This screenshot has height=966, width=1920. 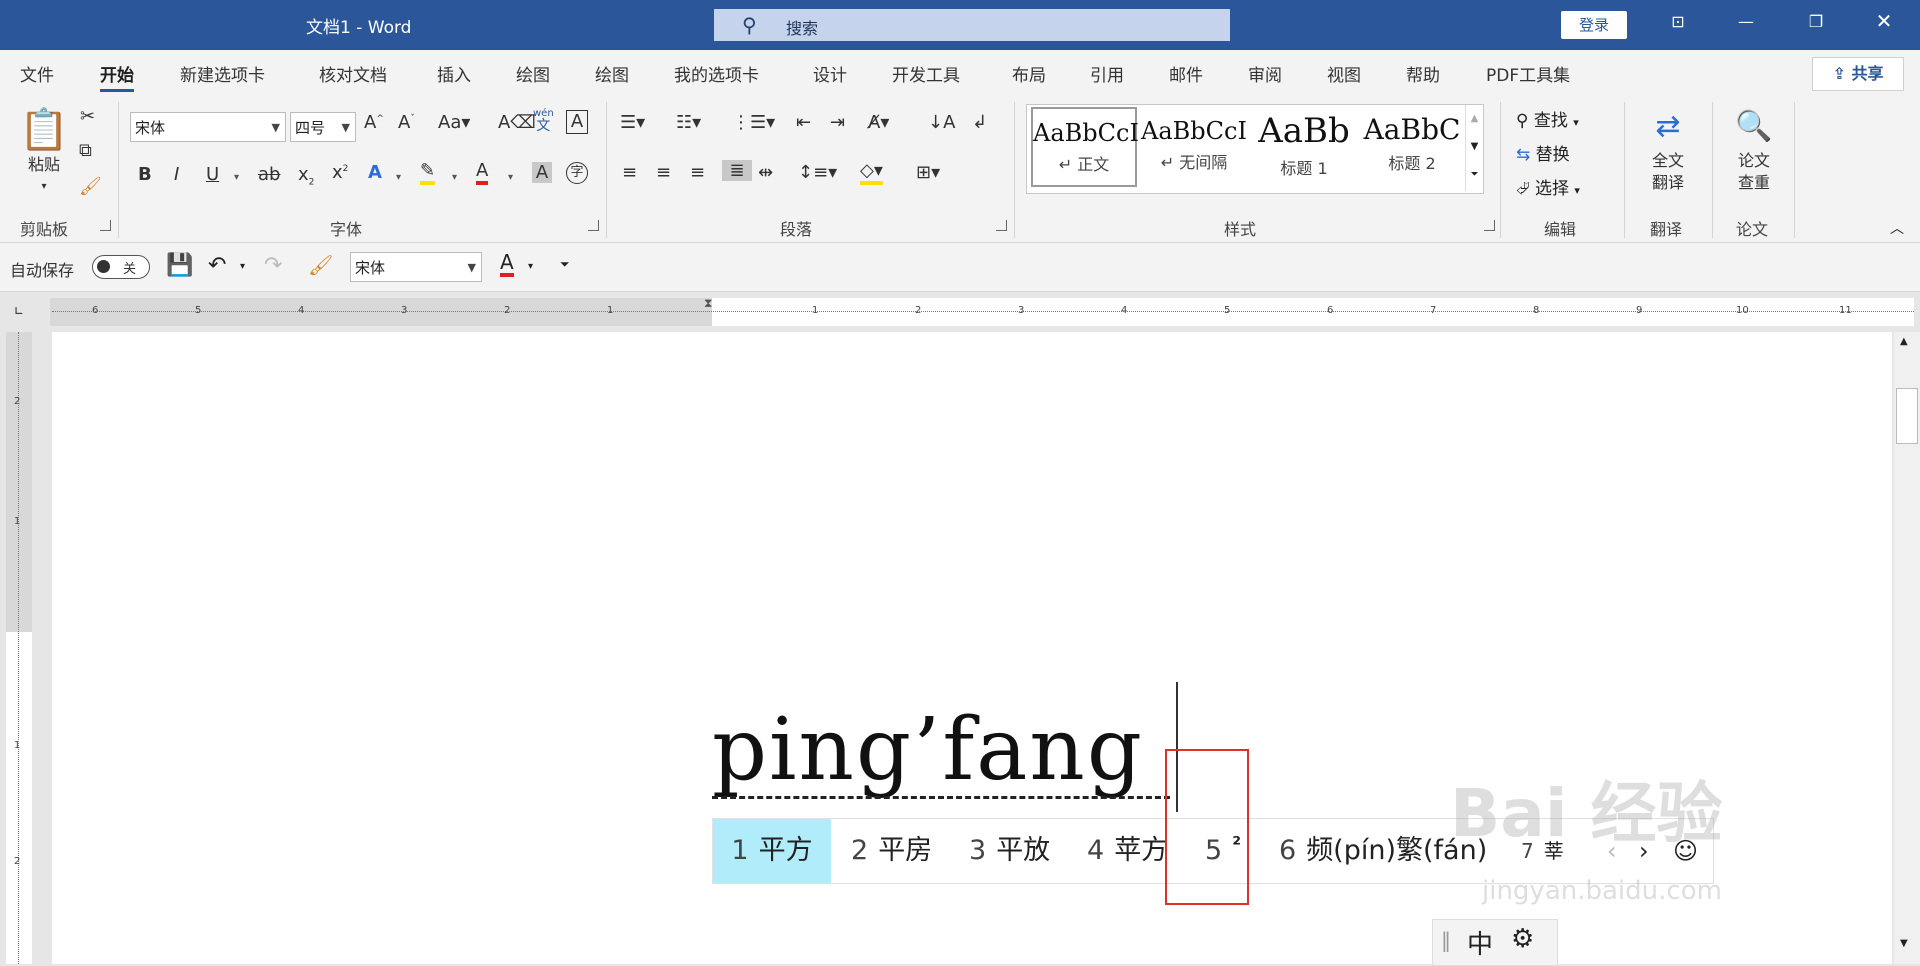 What do you see at coordinates (217, 265) in the screenshot?
I see `undo-icon: ↶` at bounding box center [217, 265].